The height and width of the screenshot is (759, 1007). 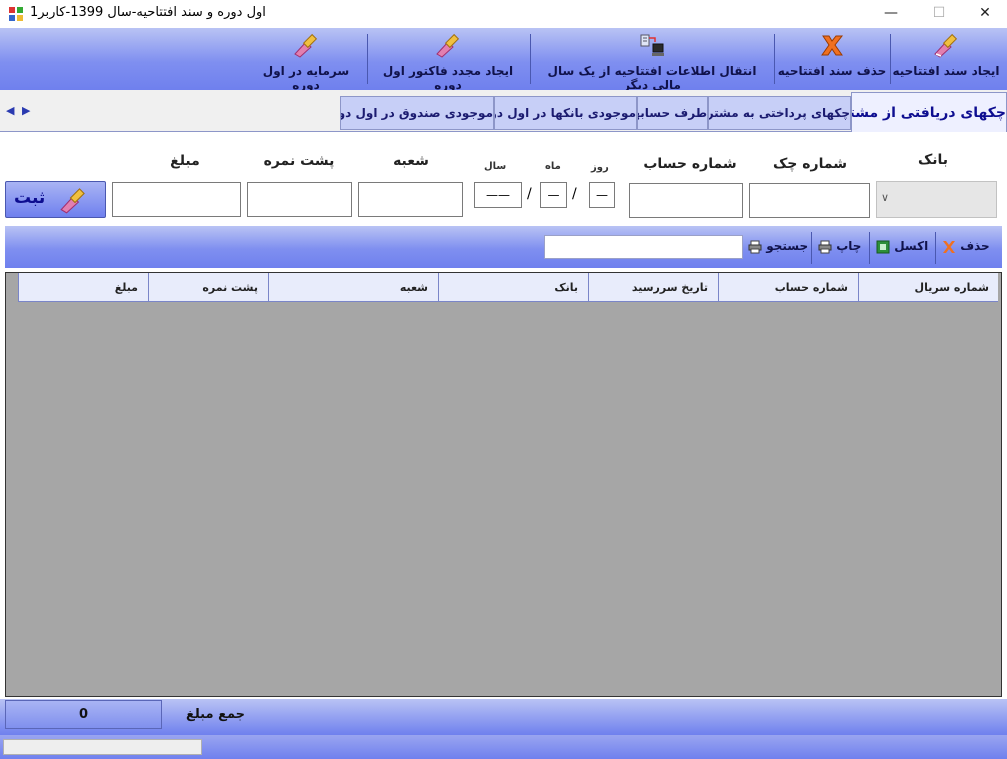 What do you see at coordinates (513, 287) in the screenshot?
I see `column-header-bank: بانک` at bounding box center [513, 287].